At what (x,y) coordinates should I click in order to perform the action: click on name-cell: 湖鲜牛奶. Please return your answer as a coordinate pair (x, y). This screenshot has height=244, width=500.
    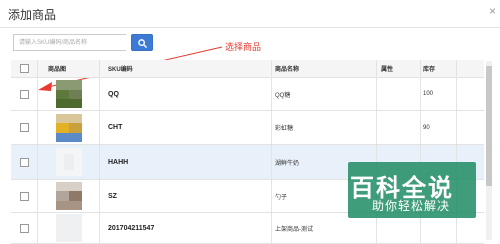
    Looking at the image, I should click on (324, 162).